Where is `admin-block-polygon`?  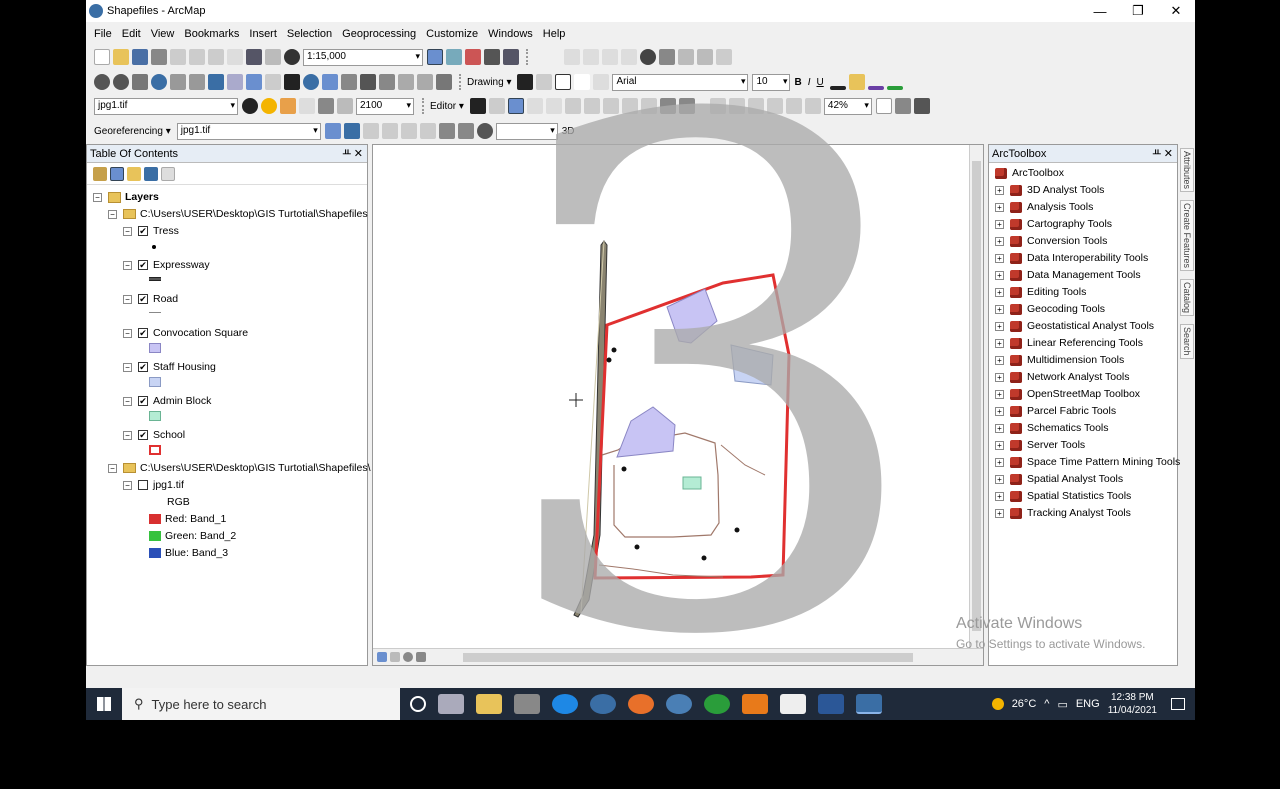
admin-block-polygon is located at coordinates (692, 483).